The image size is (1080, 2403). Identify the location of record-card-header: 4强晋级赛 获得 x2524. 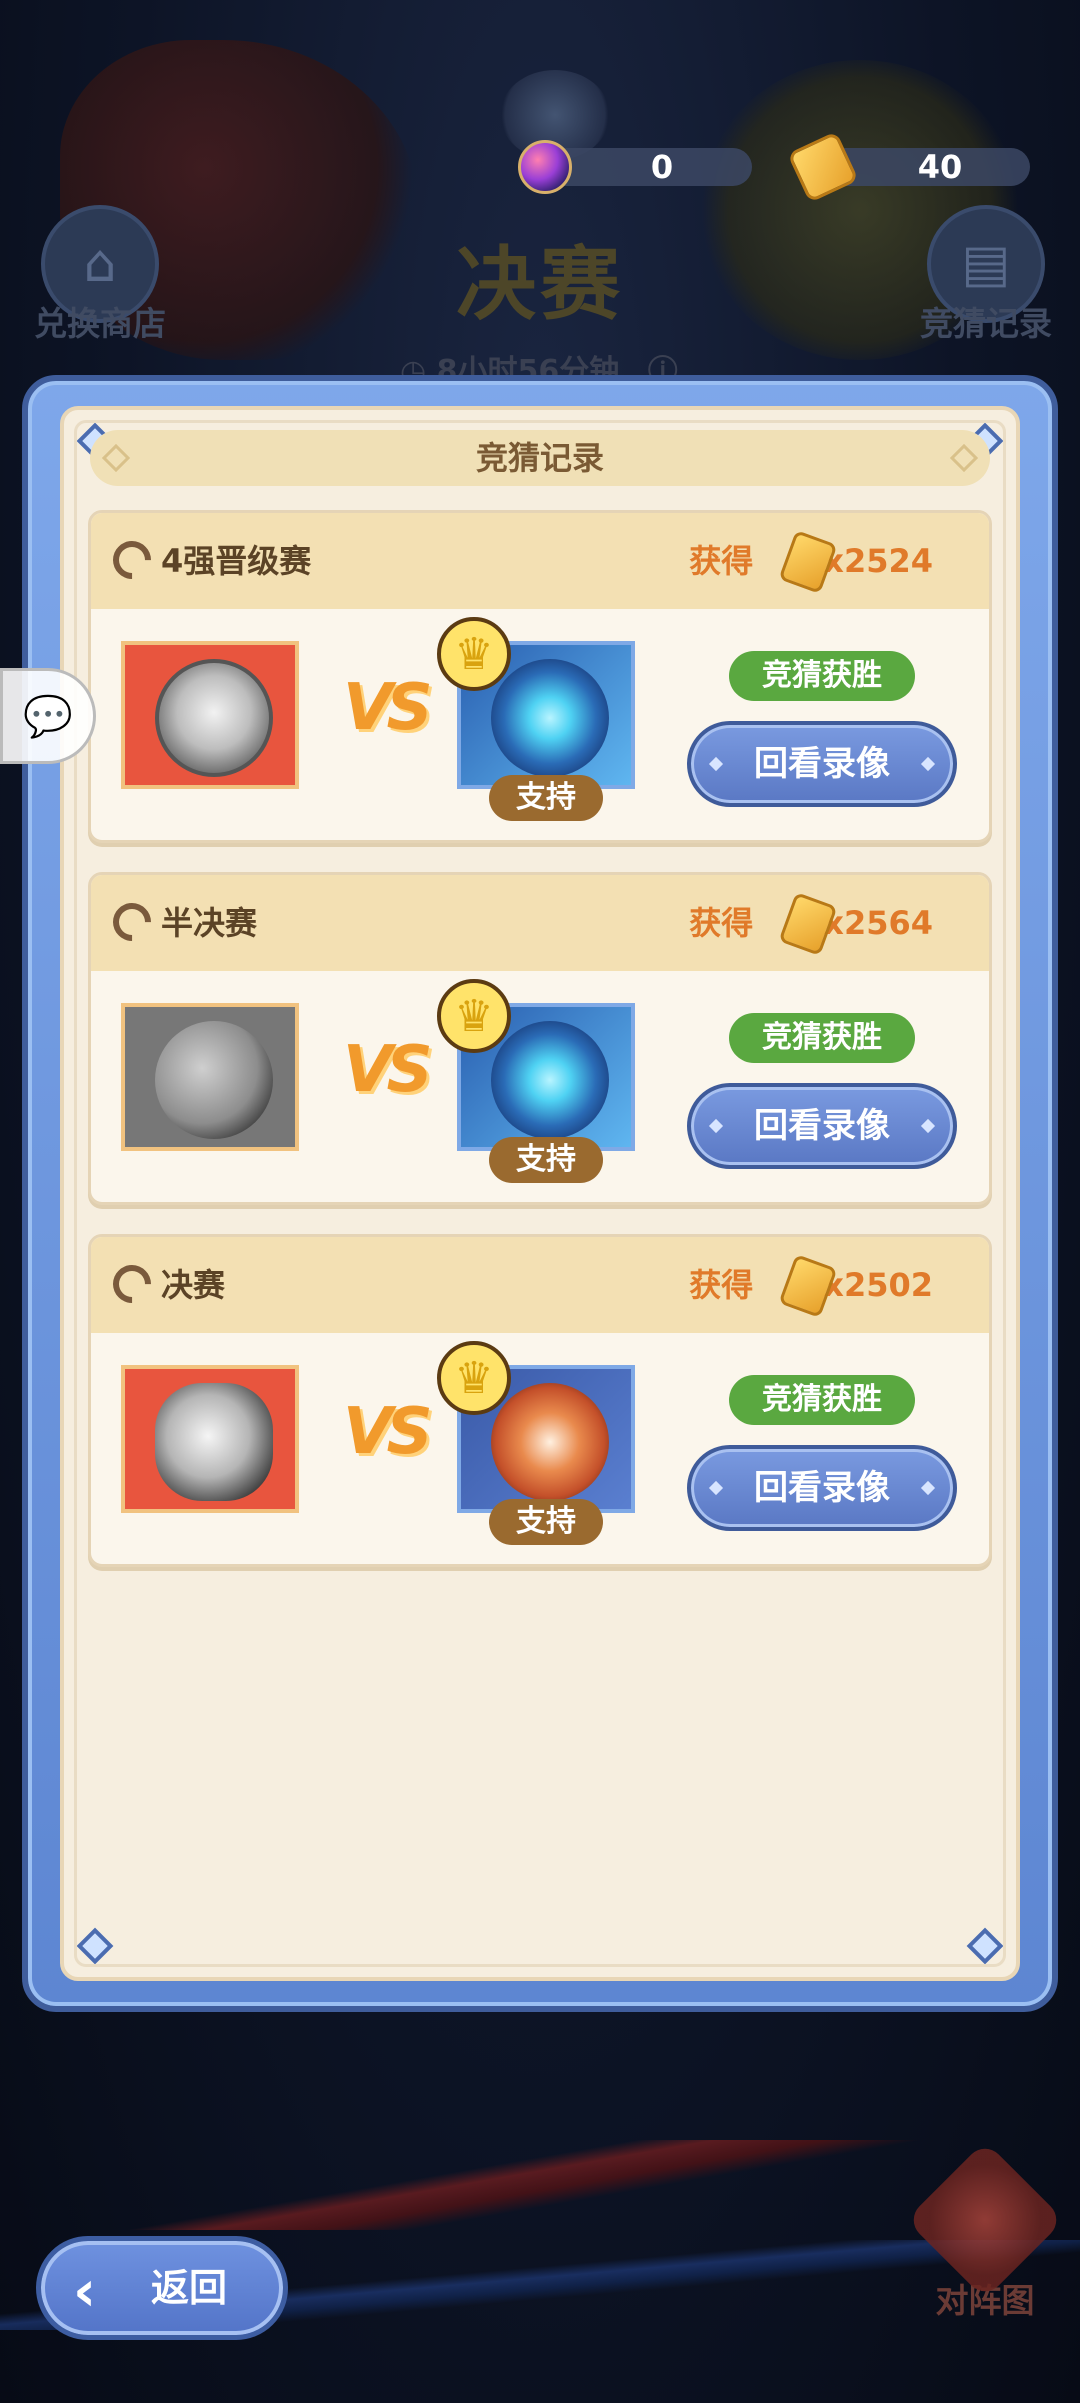
(540, 561).